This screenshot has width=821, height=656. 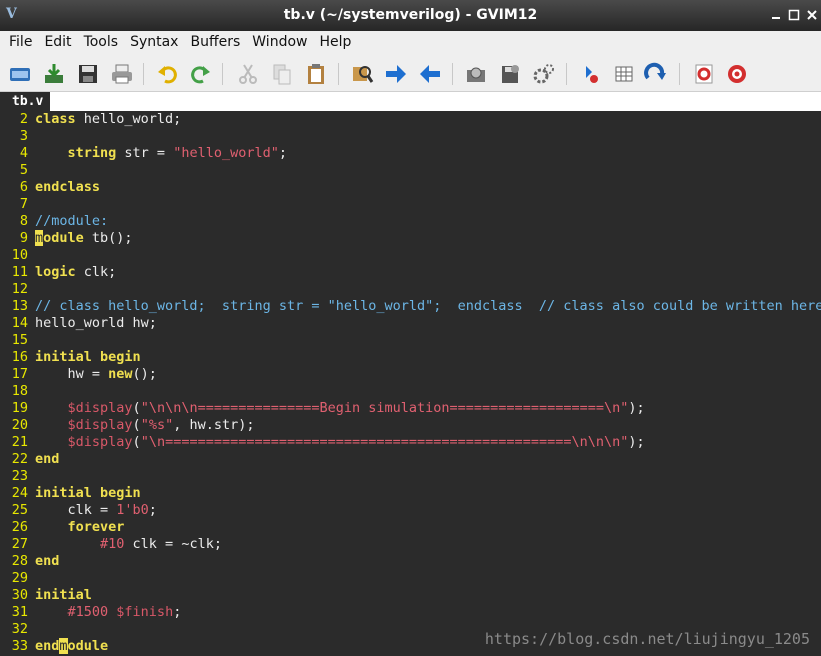 I want to click on code-line: 2 class hello_world;, so click(x=90, y=119).